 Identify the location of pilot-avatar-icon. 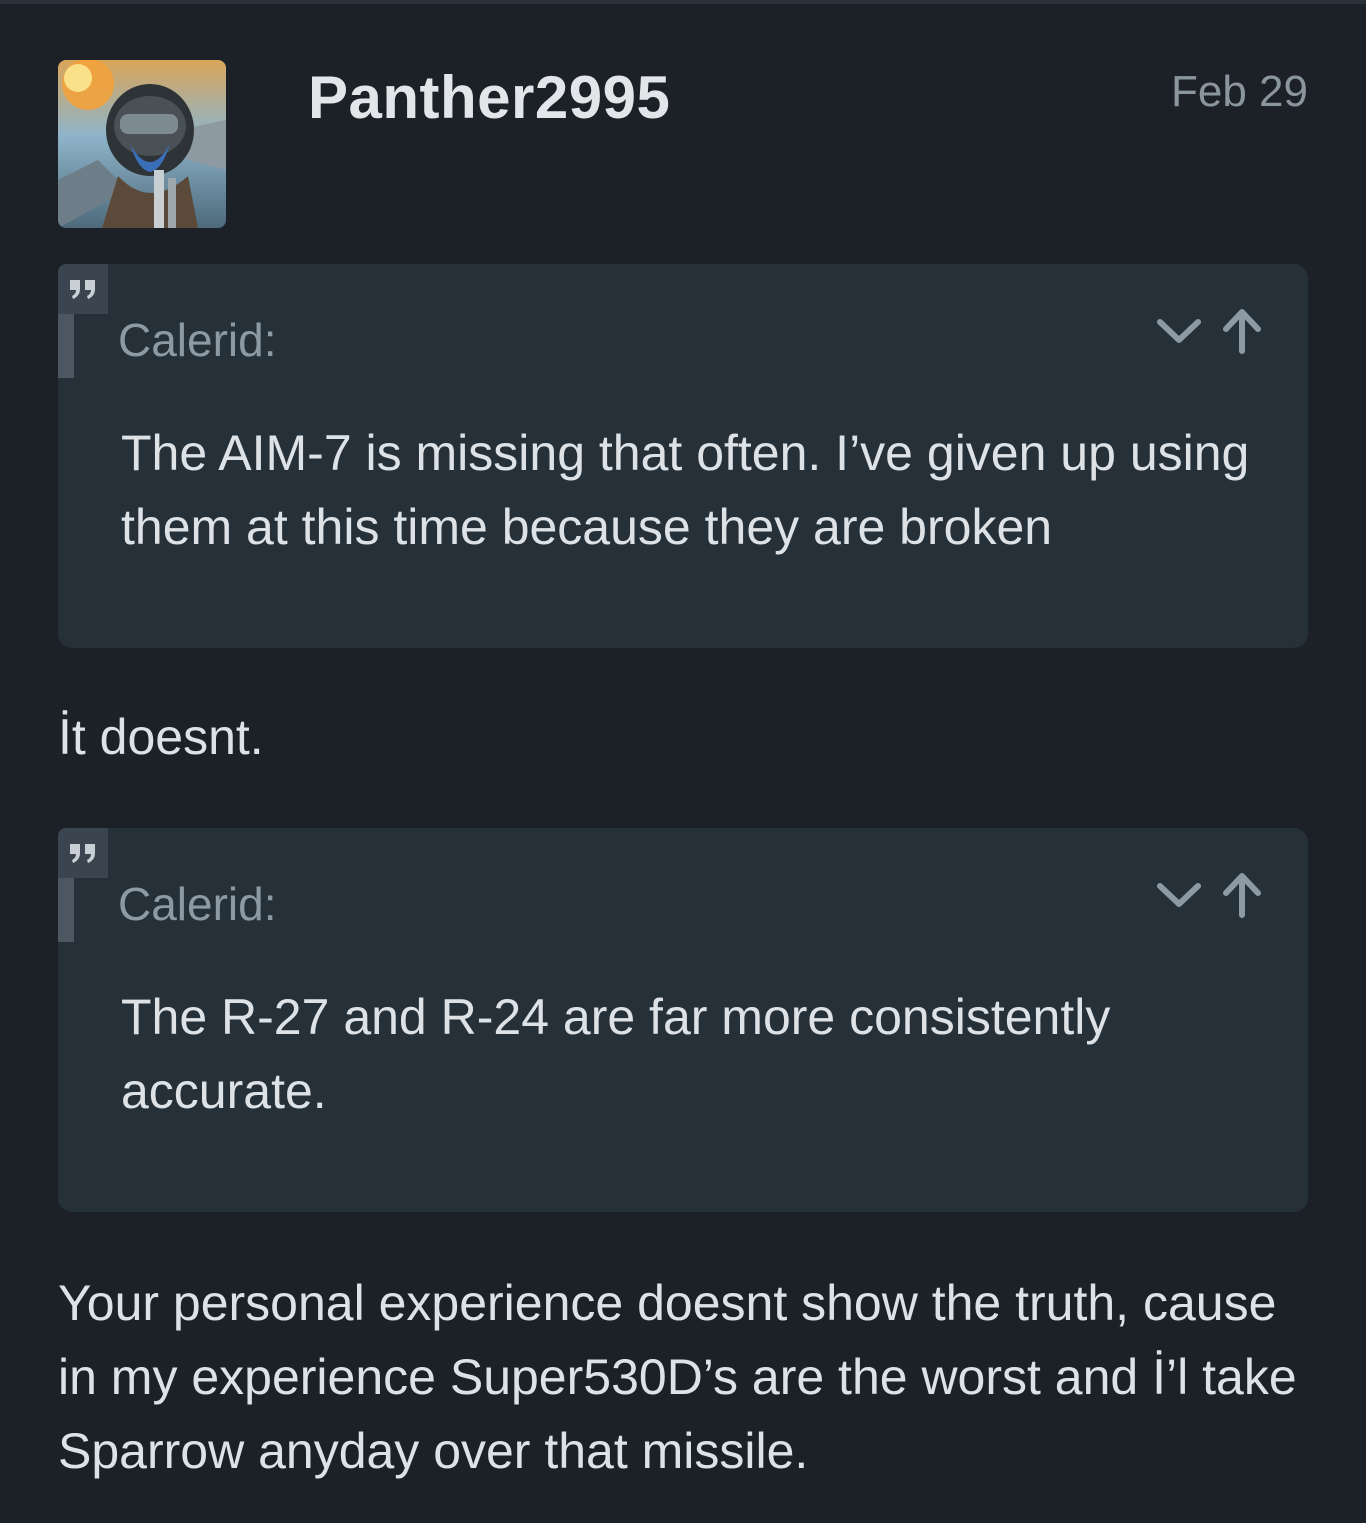
(142, 144).